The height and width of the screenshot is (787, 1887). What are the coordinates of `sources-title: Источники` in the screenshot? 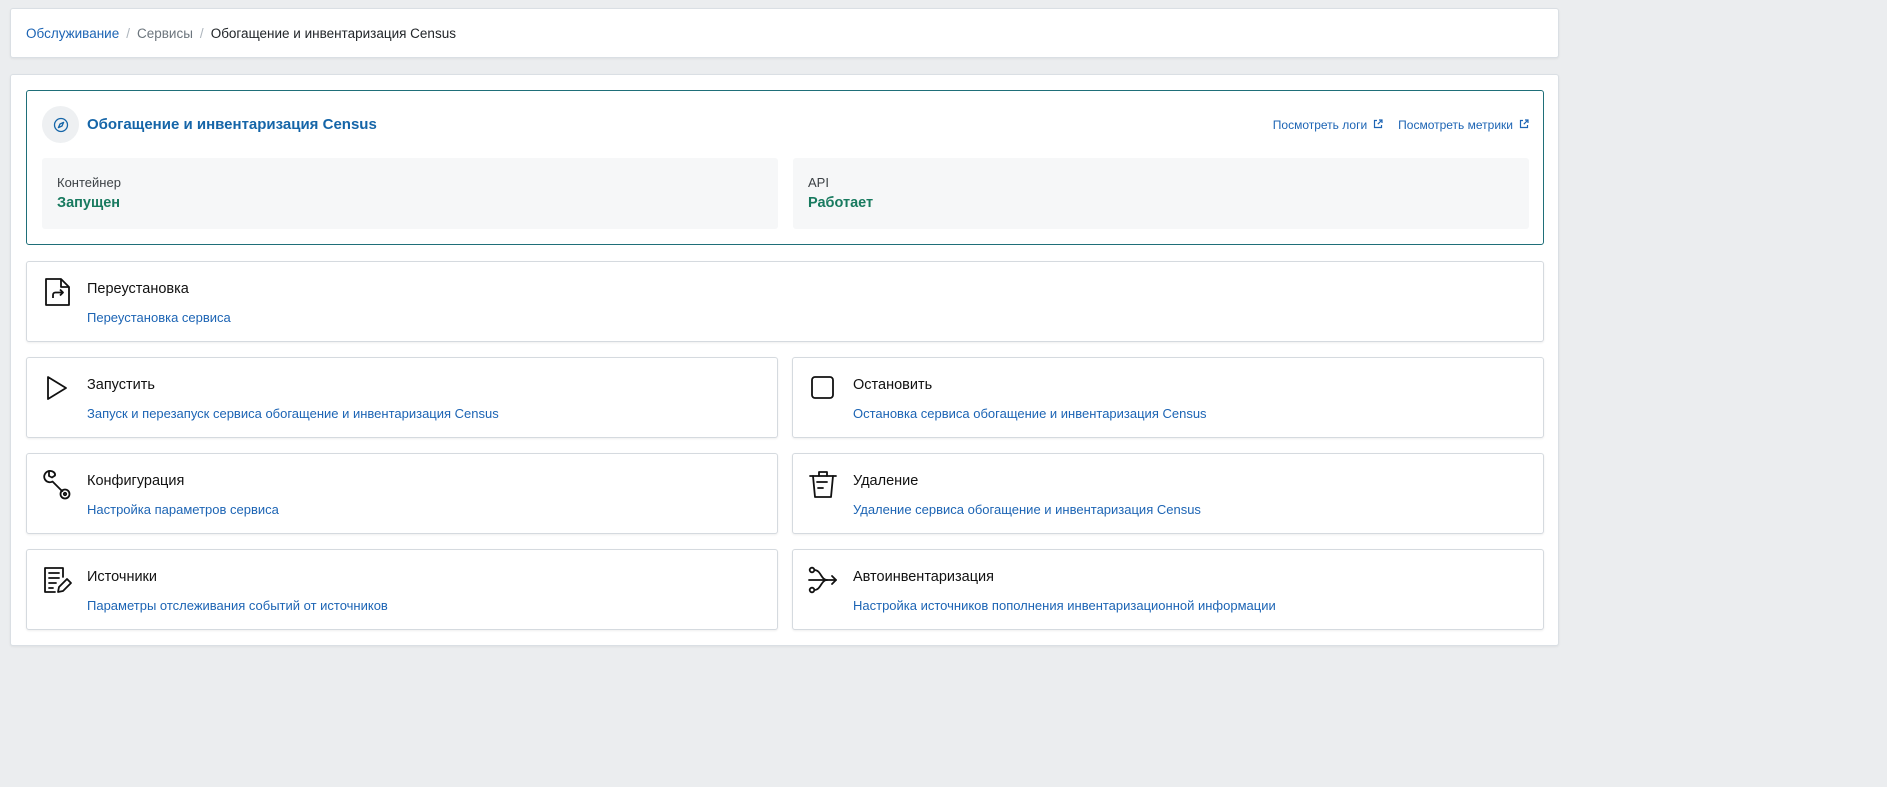 It's located at (122, 577).